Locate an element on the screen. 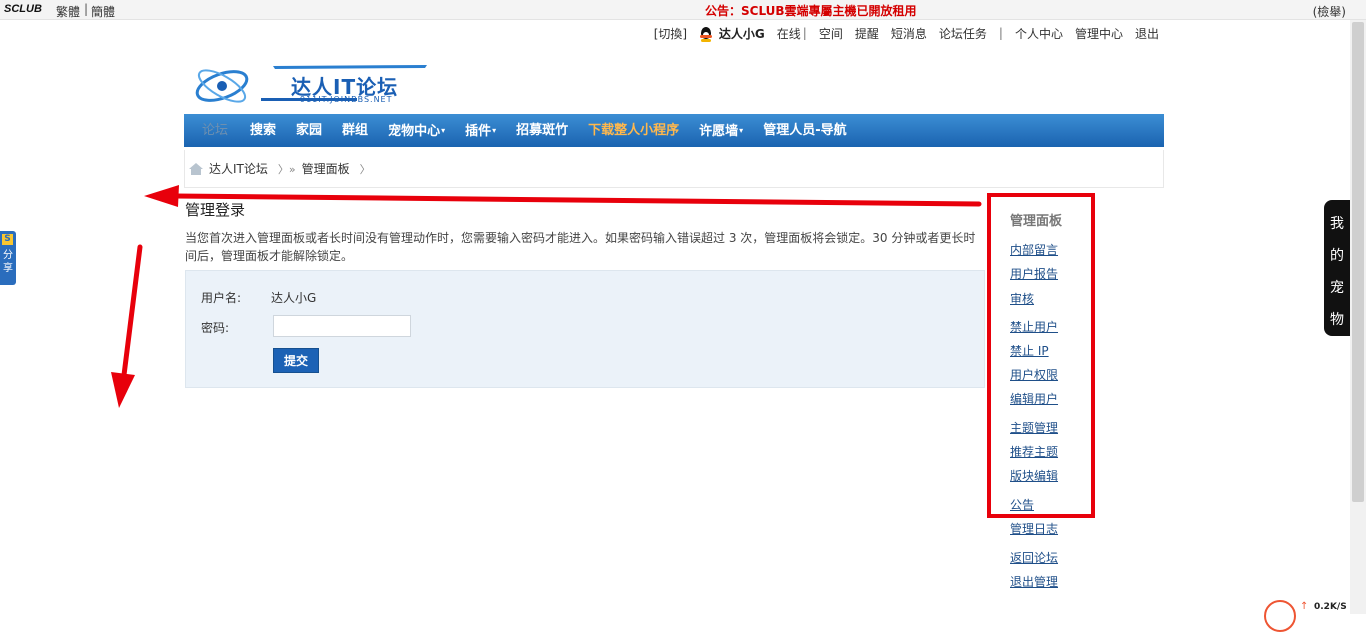 The width and height of the screenshot is (1366, 632). side-link-exit-admin: 退出管理 is located at coordinates (1034, 581).